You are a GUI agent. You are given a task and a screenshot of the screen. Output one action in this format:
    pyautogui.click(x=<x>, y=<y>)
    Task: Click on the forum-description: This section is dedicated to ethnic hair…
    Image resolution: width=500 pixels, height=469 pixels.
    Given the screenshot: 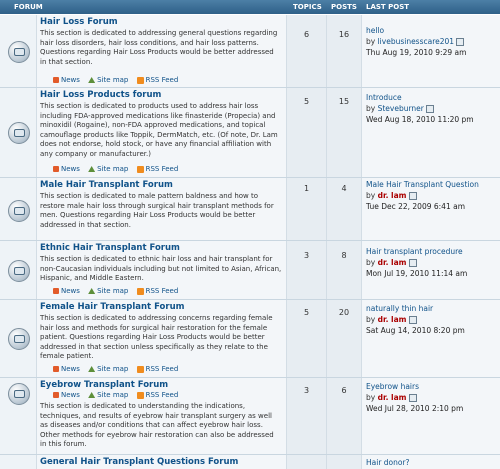 What is the action you would take?
    pyautogui.click(x=161, y=269)
    